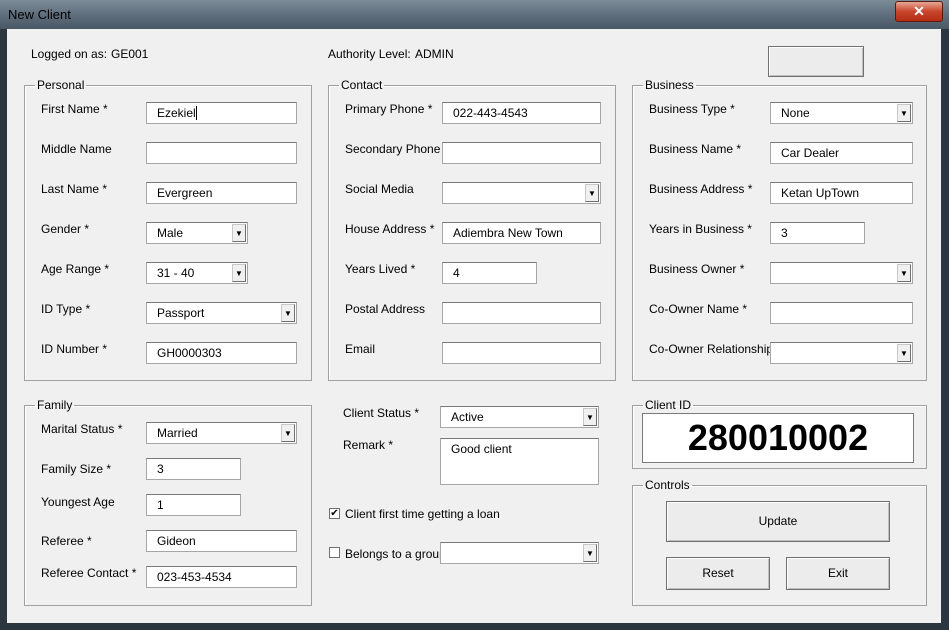 This screenshot has width=949, height=630. I want to click on controls-legend: Controls, so click(667, 485).